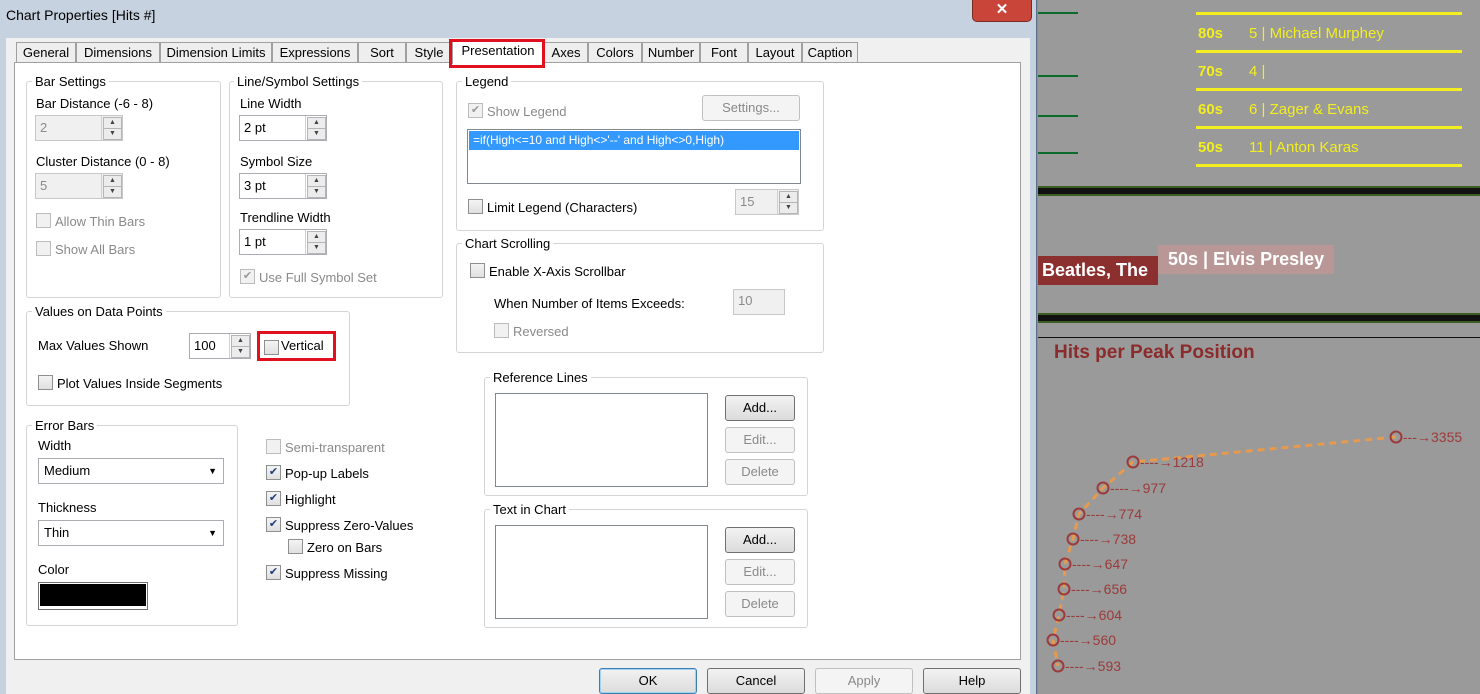  What do you see at coordinates (318, 277) in the screenshot?
I see `use-full-symbol-set-label: Use Full Symbol Set` at bounding box center [318, 277].